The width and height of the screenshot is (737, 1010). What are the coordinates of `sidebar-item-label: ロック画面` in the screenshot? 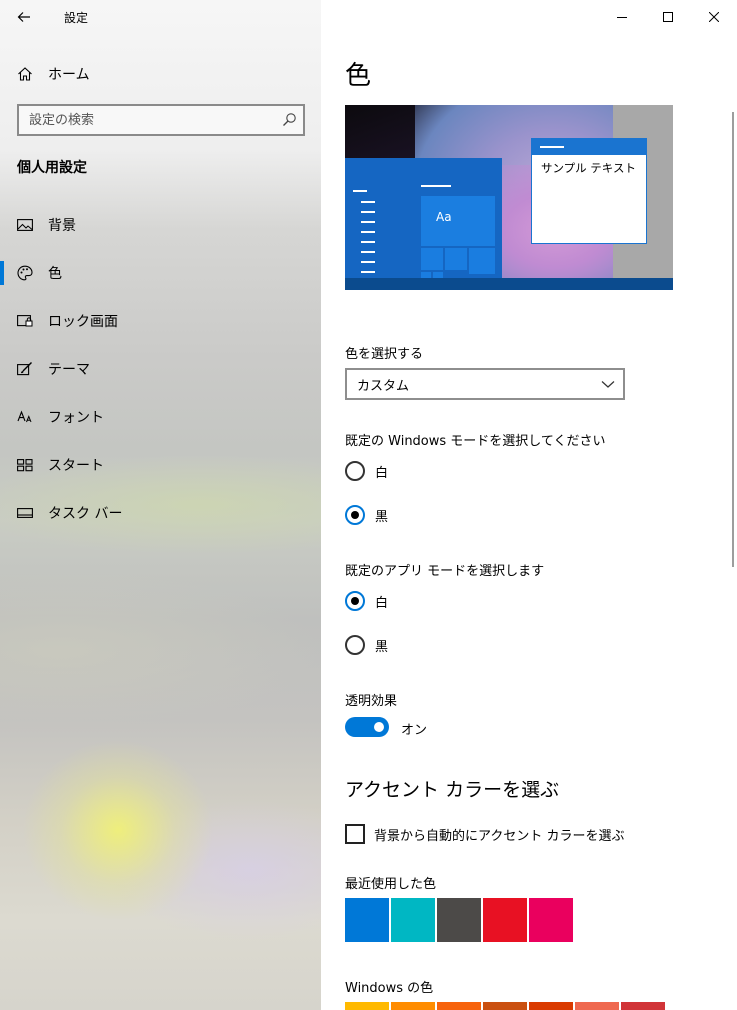 It's located at (83, 322).